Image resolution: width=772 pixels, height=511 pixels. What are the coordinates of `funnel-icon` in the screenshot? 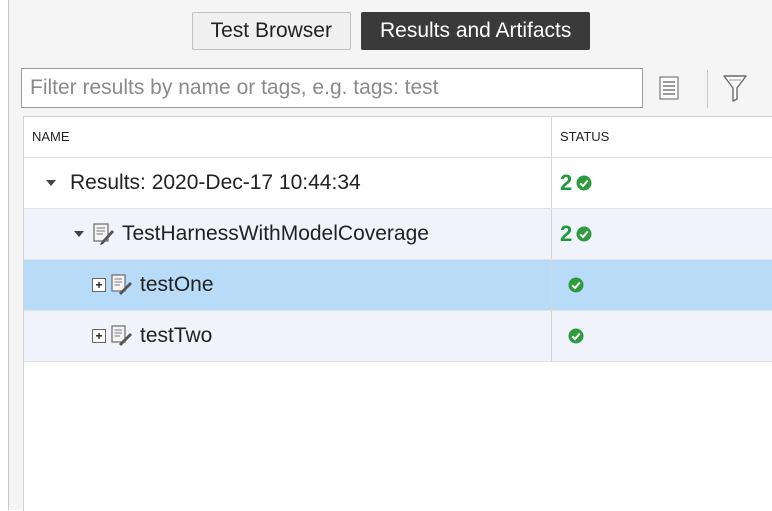 It's located at (735, 88).